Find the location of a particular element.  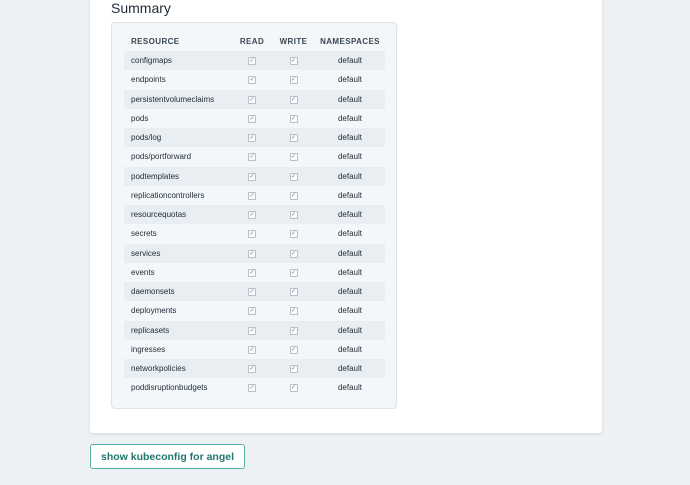

table-row: poddisruptionbudgets ✓ ✓ default is located at coordinates (254, 388).